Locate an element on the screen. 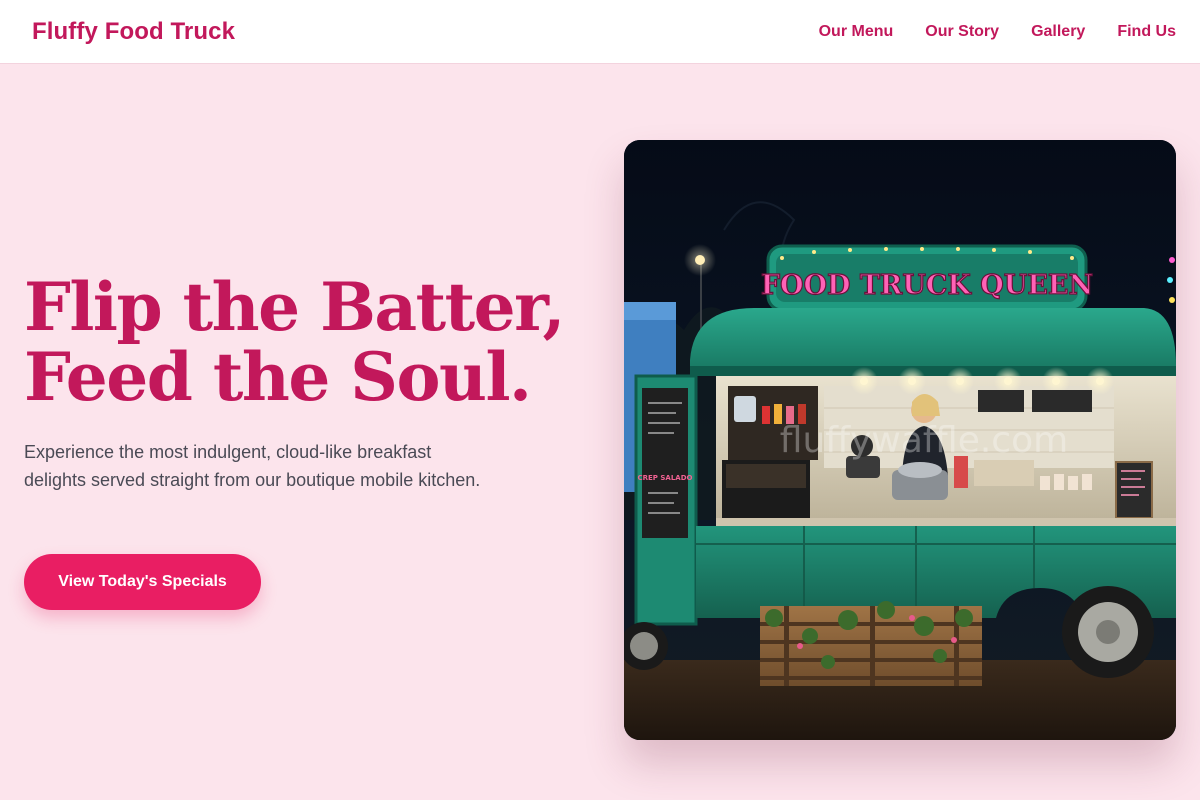 This screenshot has width=1200, height=800. photo-watermark: fluffywaffle.com is located at coordinates (924, 440).